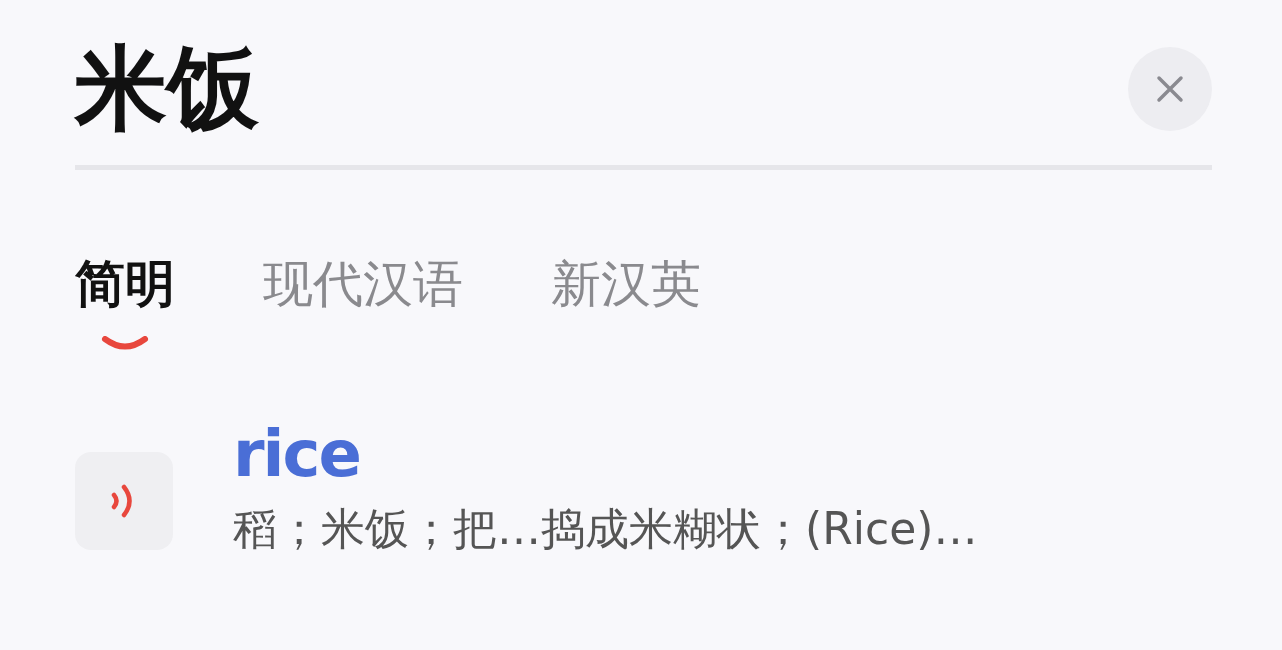 Image resolution: width=1282 pixels, height=650 pixels. What do you see at coordinates (626, 303) in the screenshot?
I see `dictionary-tab: 新汉英` at bounding box center [626, 303].